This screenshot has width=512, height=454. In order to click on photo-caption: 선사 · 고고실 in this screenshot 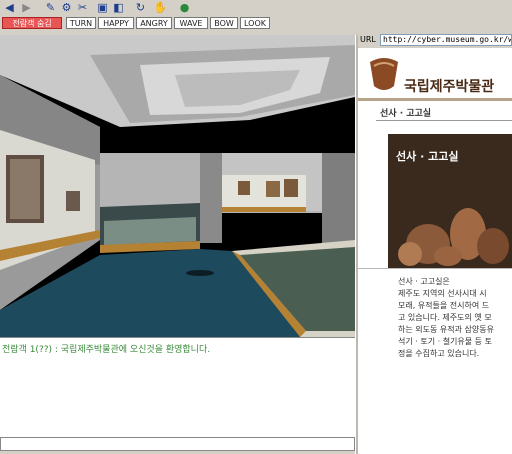, I will do `click(427, 156)`.